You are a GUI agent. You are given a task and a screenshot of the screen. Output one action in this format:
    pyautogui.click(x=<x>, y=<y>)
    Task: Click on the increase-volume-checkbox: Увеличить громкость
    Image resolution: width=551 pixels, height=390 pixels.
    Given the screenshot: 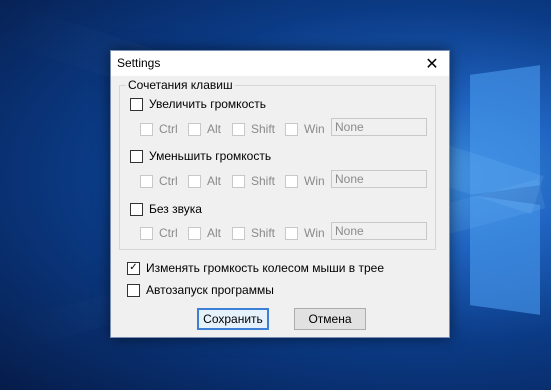 What is the action you would take?
    pyautogui.click(x=198, y=104)
    